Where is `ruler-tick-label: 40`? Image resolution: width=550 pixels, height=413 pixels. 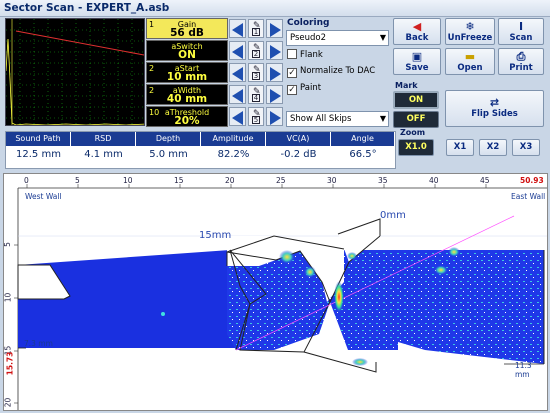
ruler-tick-label: 40 is located at coordinates (434, 180).